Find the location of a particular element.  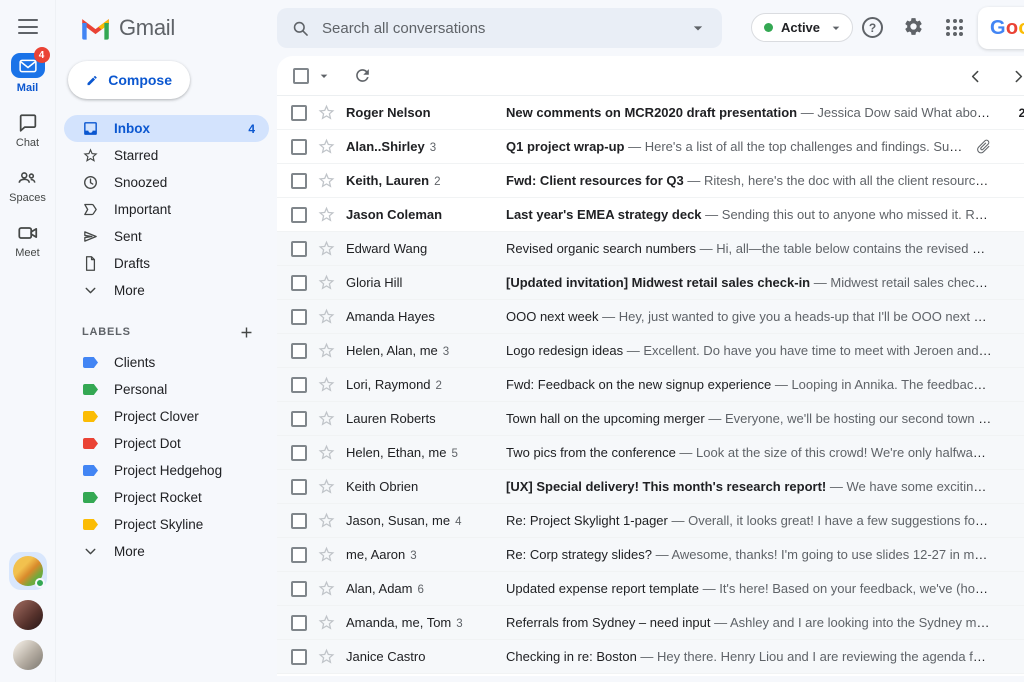

compose-button: Compose is located at coordinates (129, 80).